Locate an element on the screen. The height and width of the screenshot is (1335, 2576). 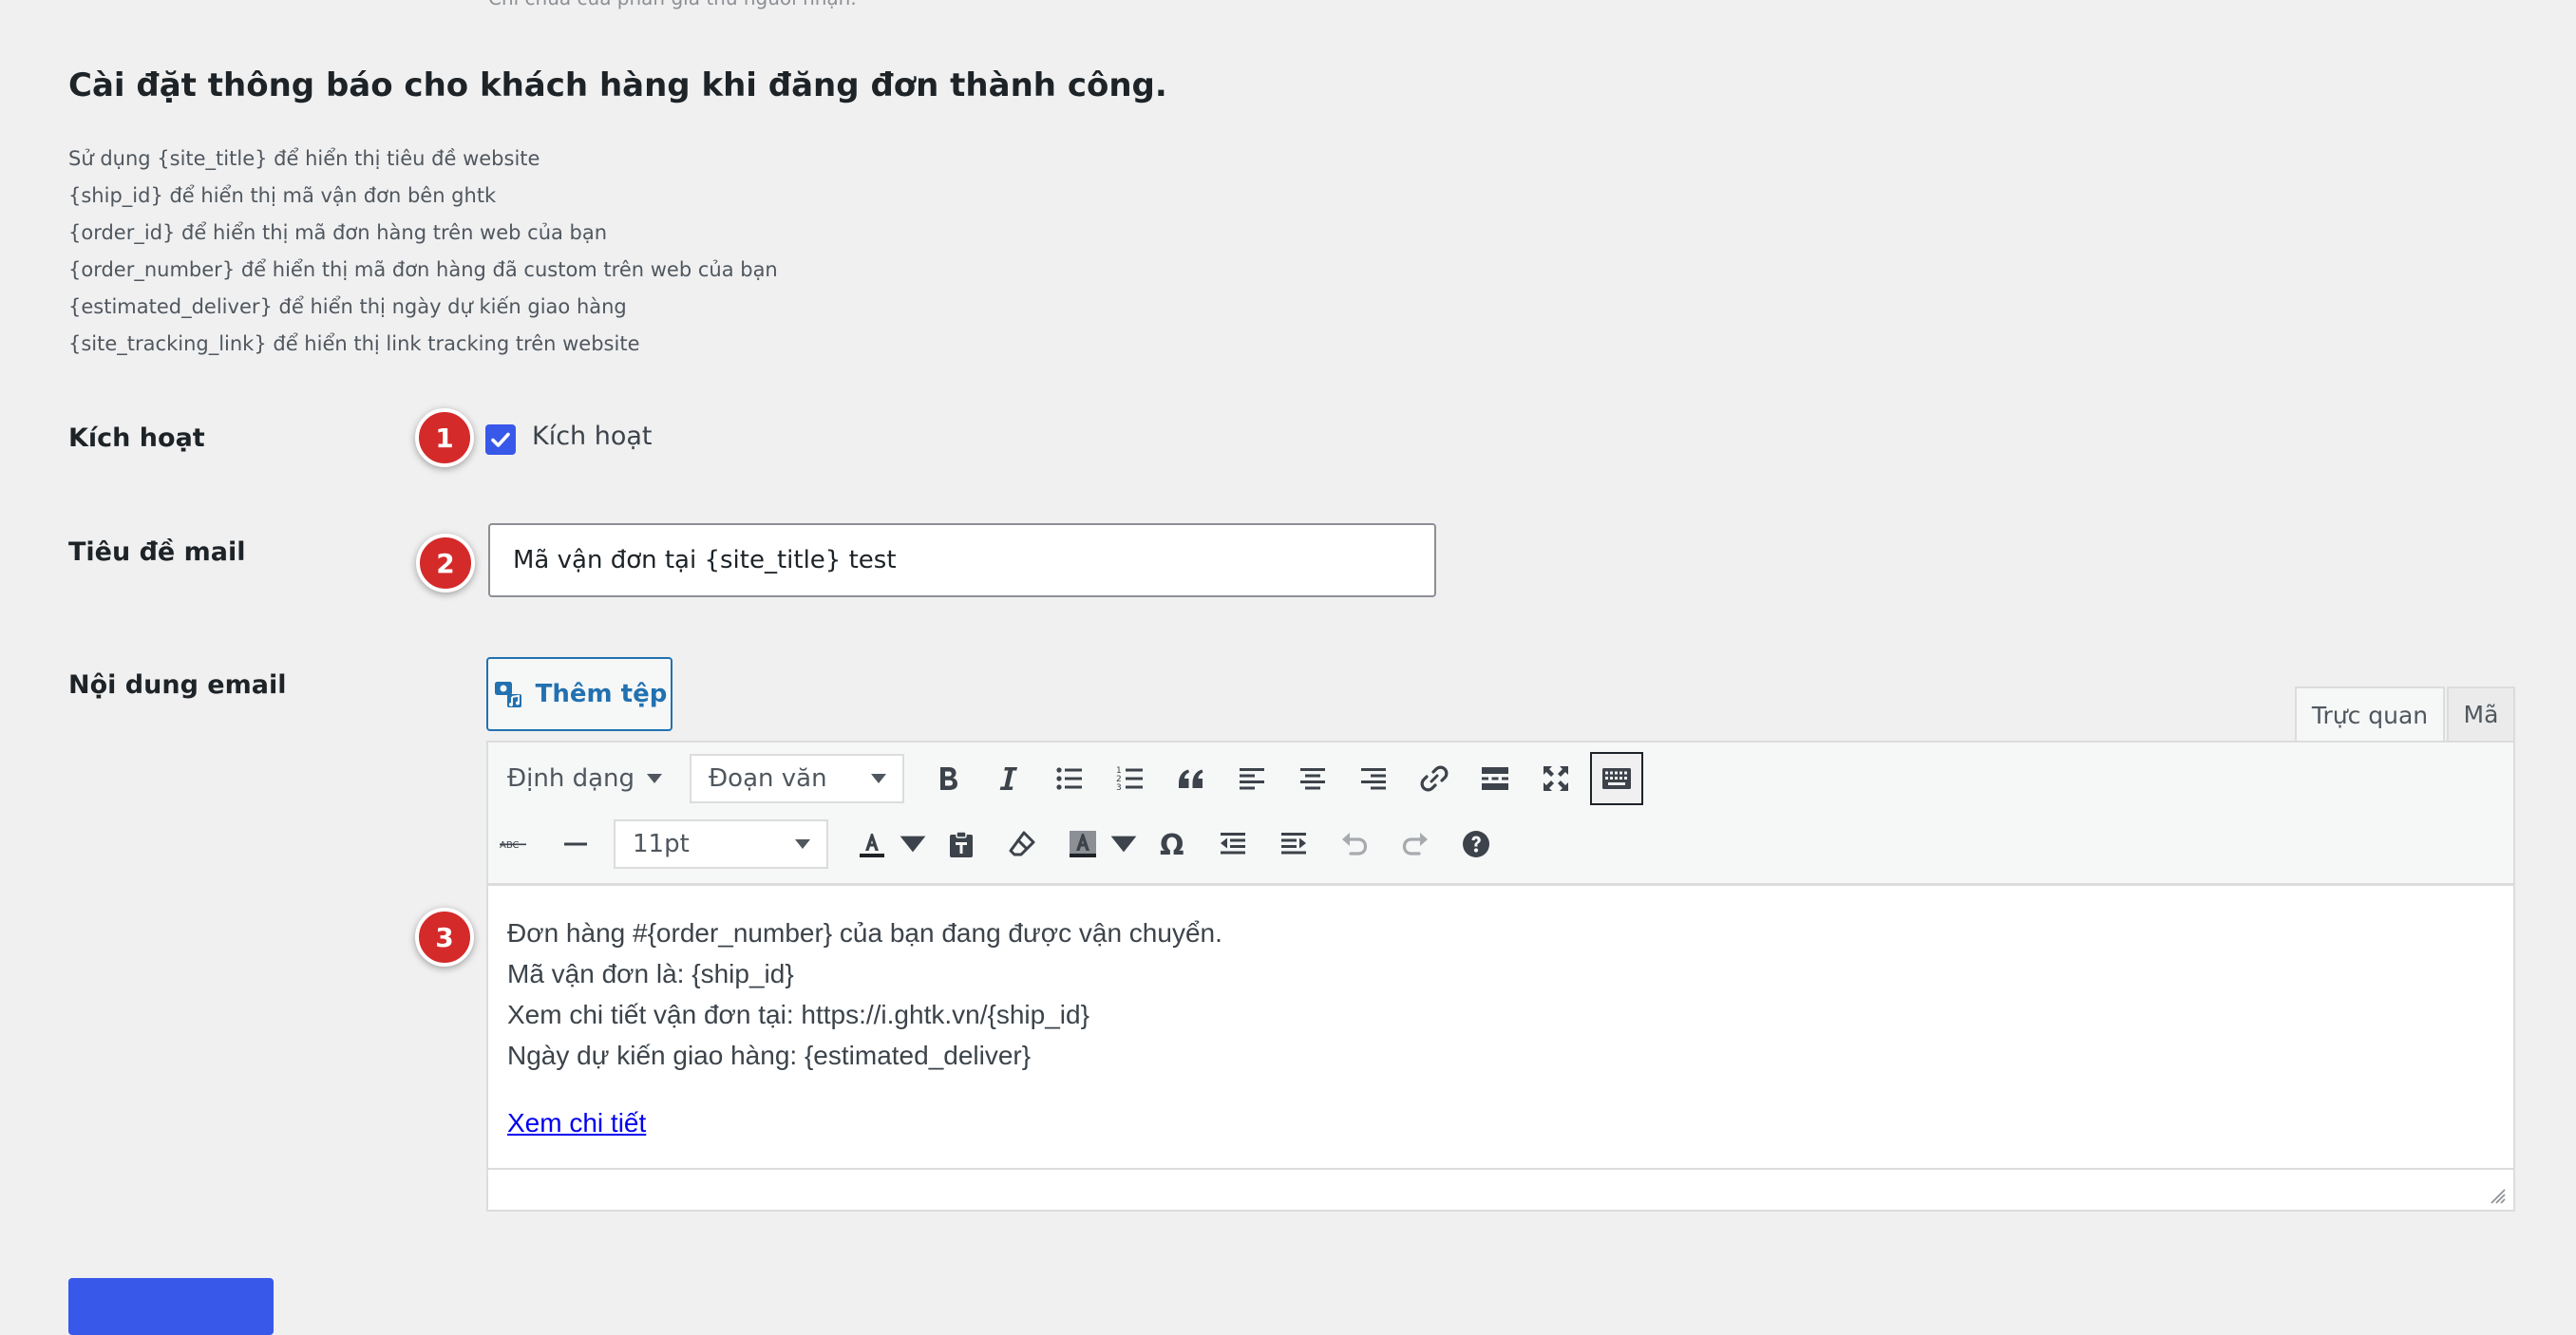
indent-button is located at coordinates (1293, 845).